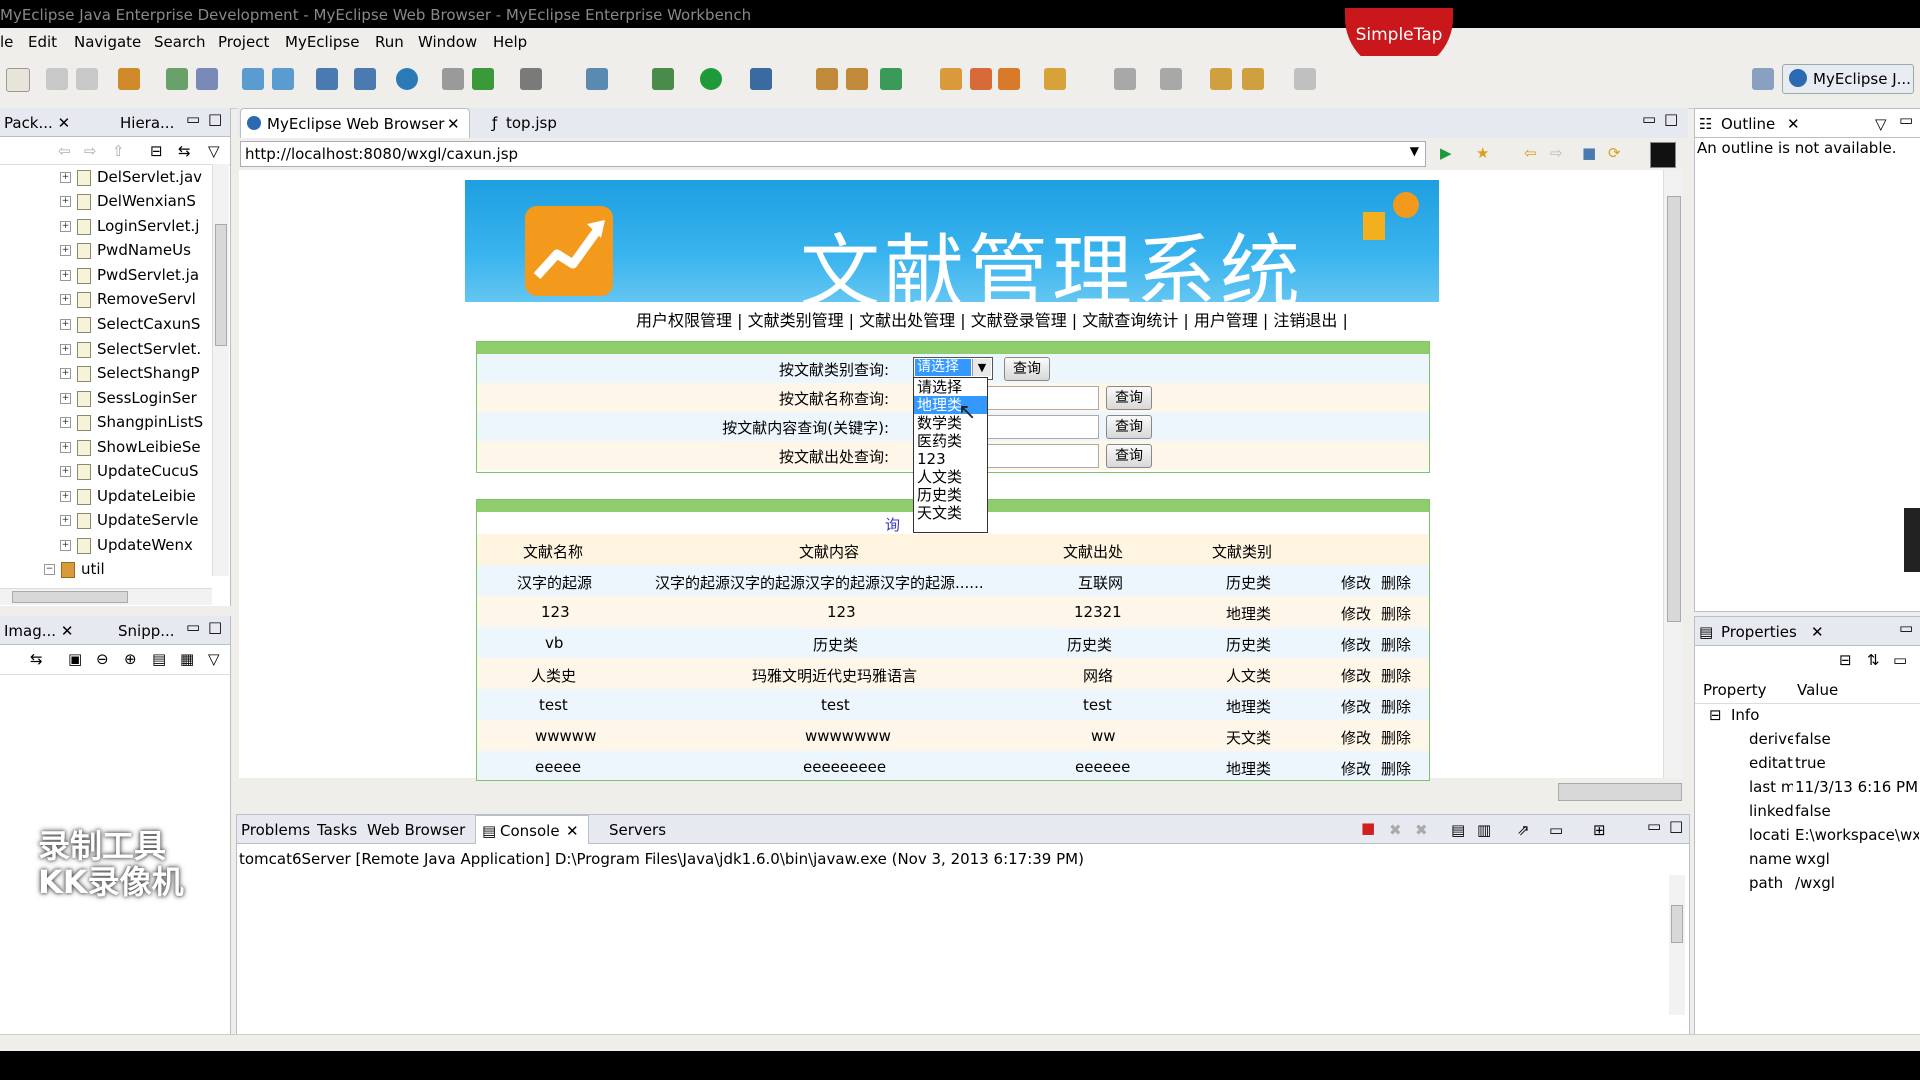  Describe the element at coordinates (243, 42) in the screenshot. I see `menu-project: Project` at that location.